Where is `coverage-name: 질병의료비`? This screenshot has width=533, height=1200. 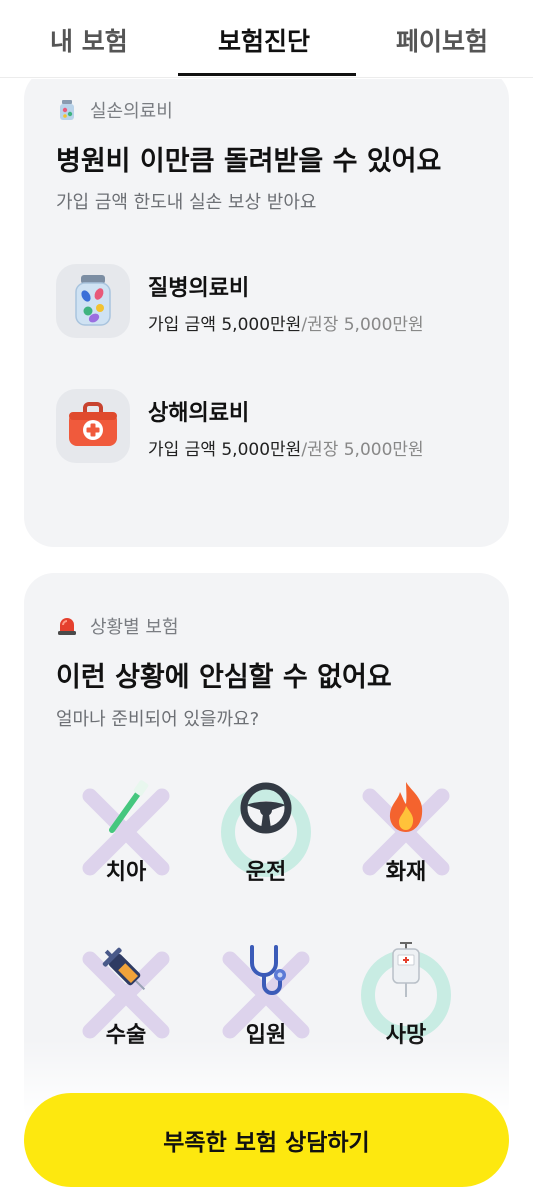 coverage-name: 질병의료비 is located at coordinates (199, 288).